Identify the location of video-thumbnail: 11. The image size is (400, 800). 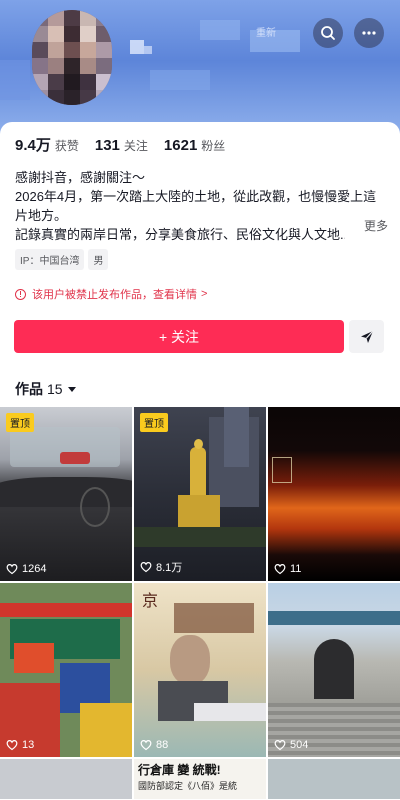
(334, 494).